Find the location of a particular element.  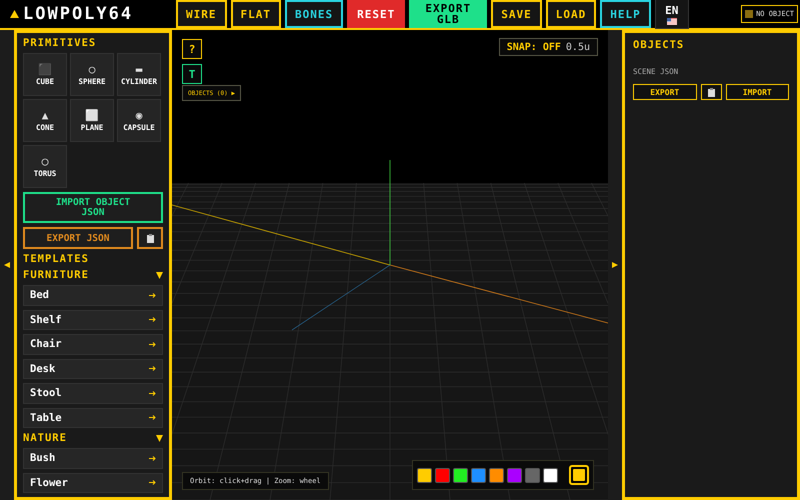

expand-right-icon is located at coordinates (615, 265).